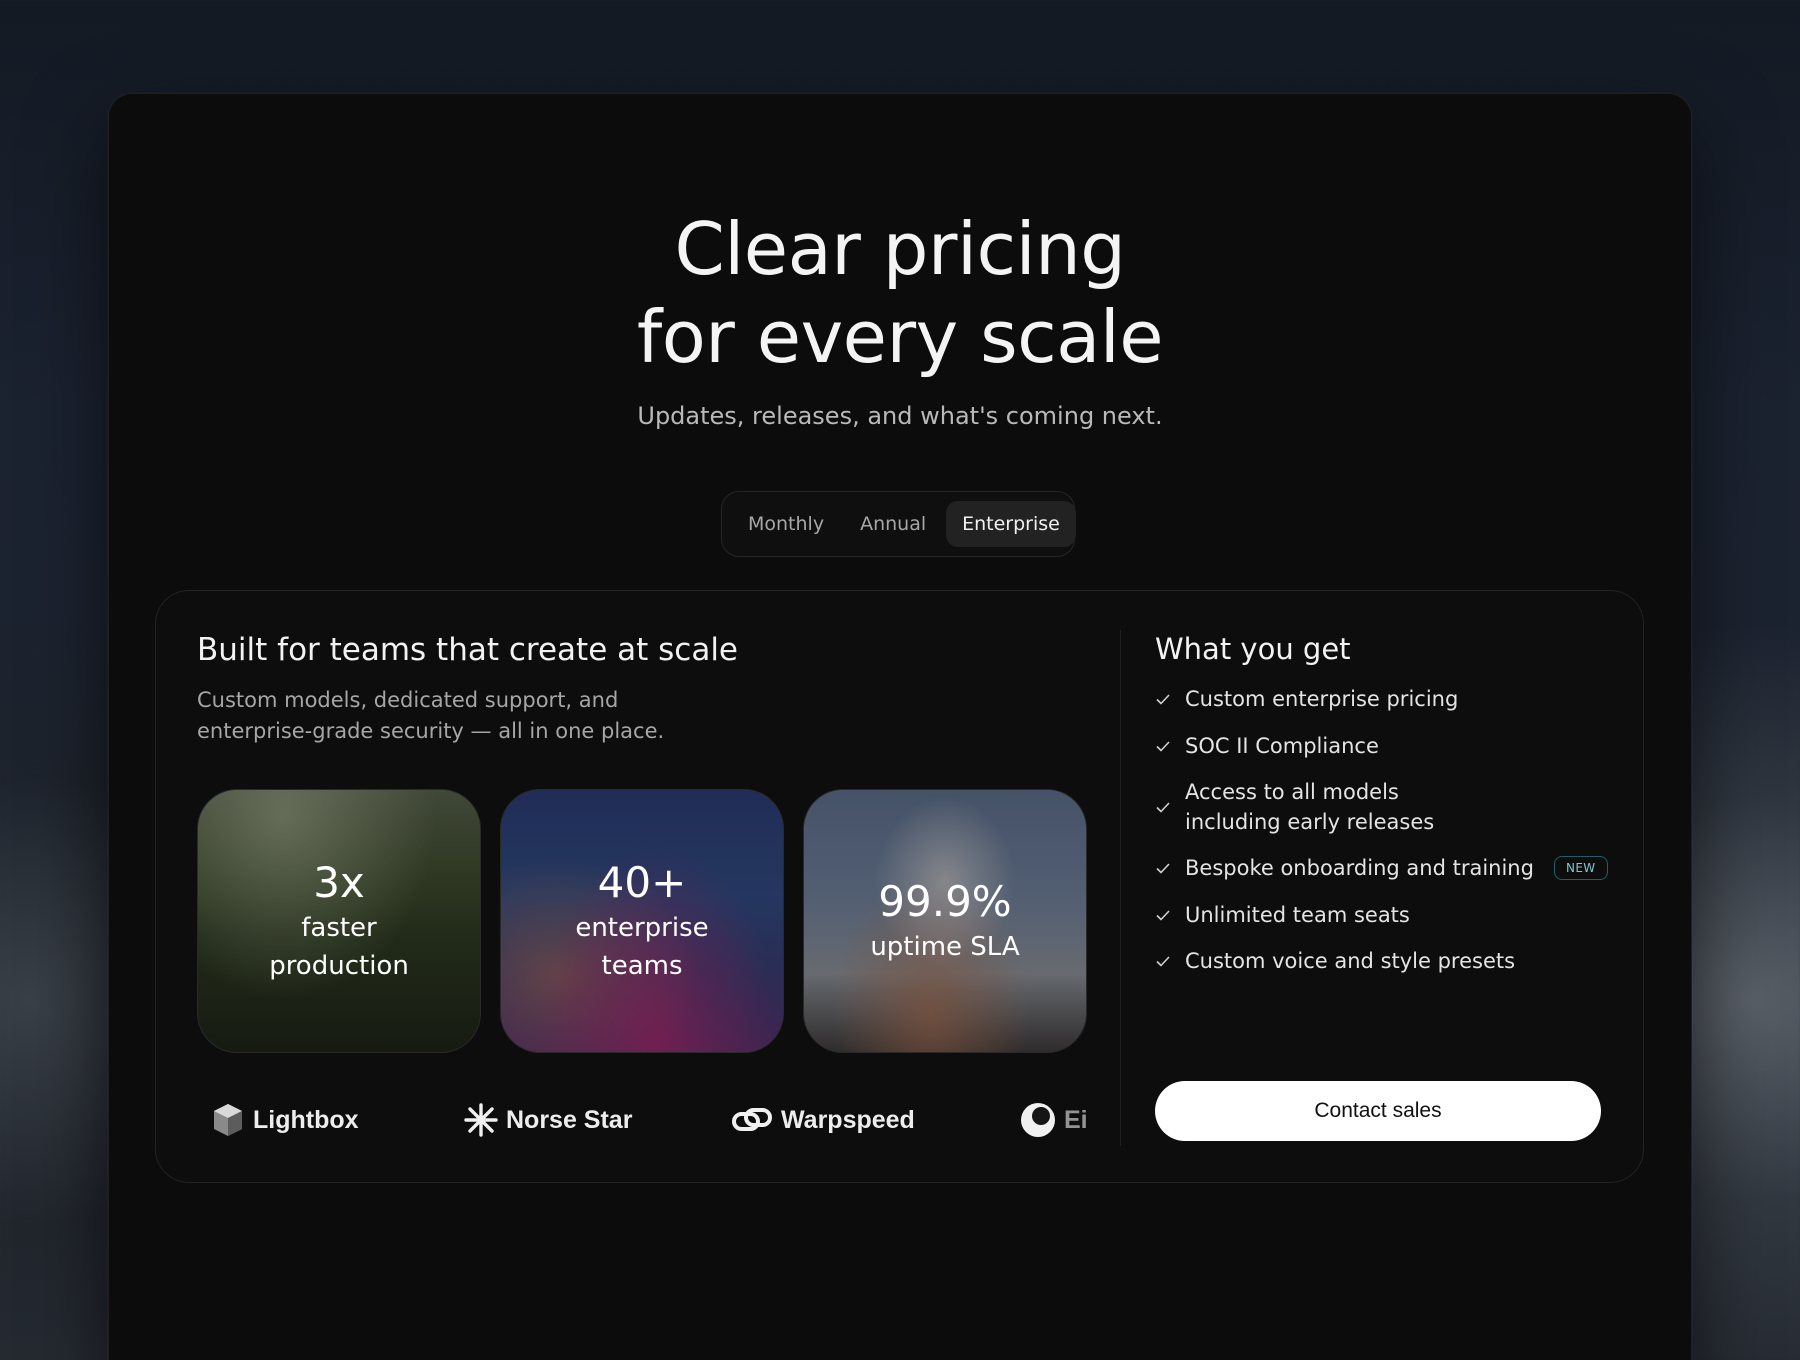 Image resolution: width=1800 pixels, height=1360 pixels. I want to click on logo-ei: Ei, so click(1053, 1120).